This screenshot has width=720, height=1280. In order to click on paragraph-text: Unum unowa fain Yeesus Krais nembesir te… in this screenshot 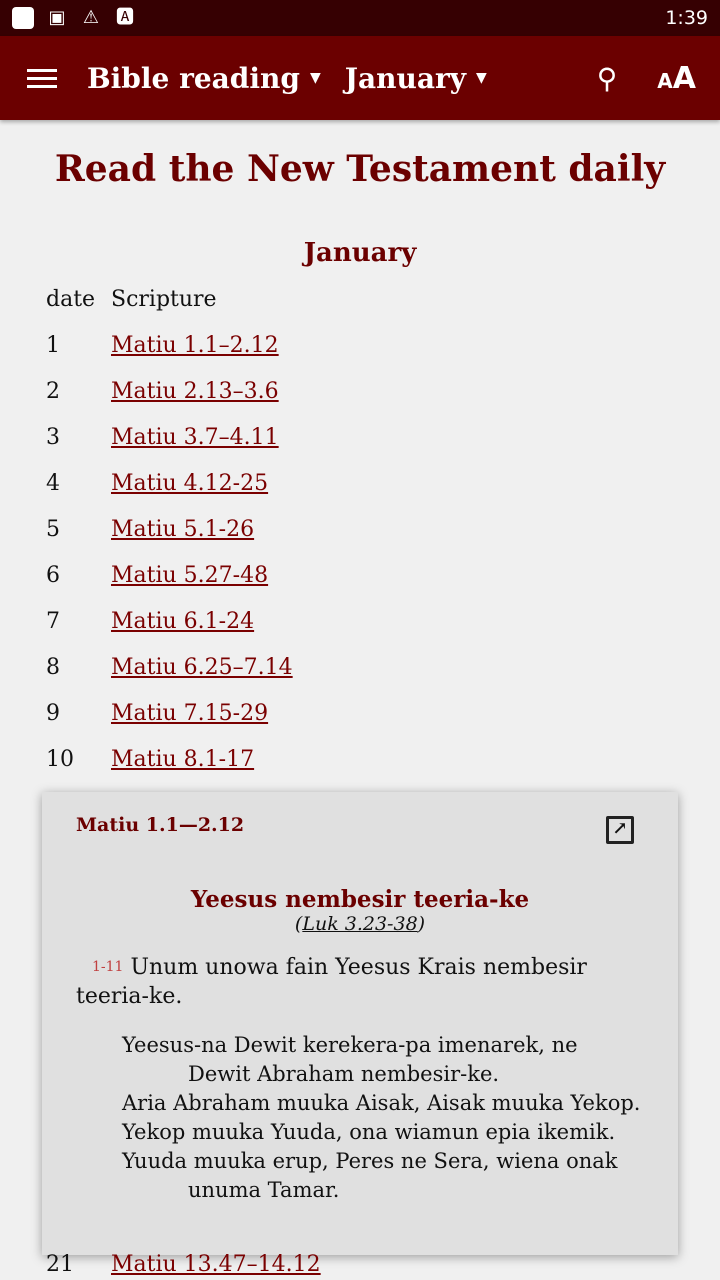, I will do `click(331, 982)`.